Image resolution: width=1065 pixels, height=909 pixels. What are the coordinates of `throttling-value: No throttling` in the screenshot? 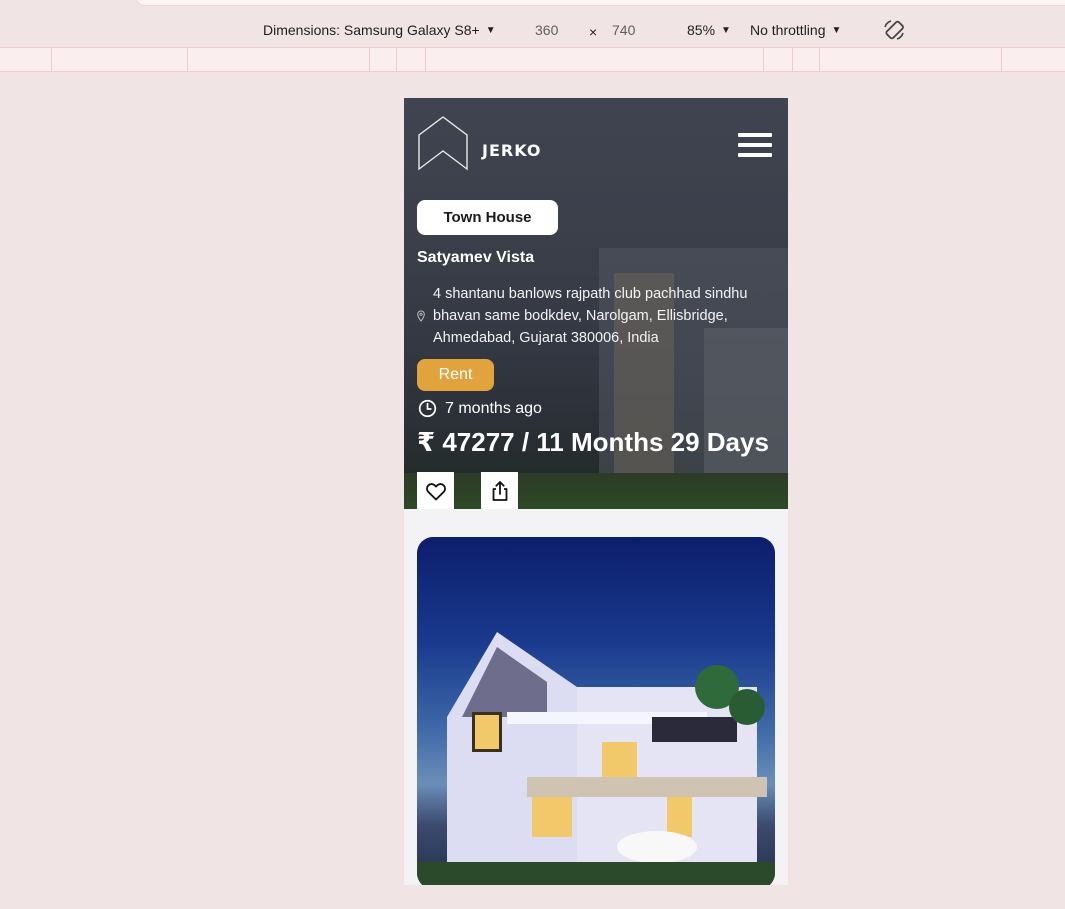 It's located at (788, 30).